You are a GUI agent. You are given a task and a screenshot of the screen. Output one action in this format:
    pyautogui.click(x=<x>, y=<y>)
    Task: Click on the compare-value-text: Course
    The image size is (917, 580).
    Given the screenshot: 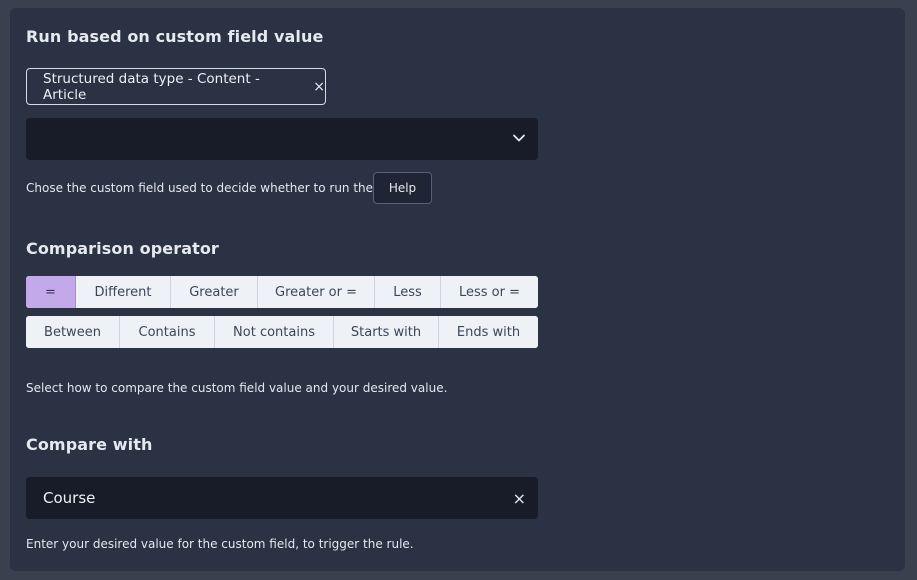 What is the action you would take?
    pyautogui.click(x=69, y=498)
    